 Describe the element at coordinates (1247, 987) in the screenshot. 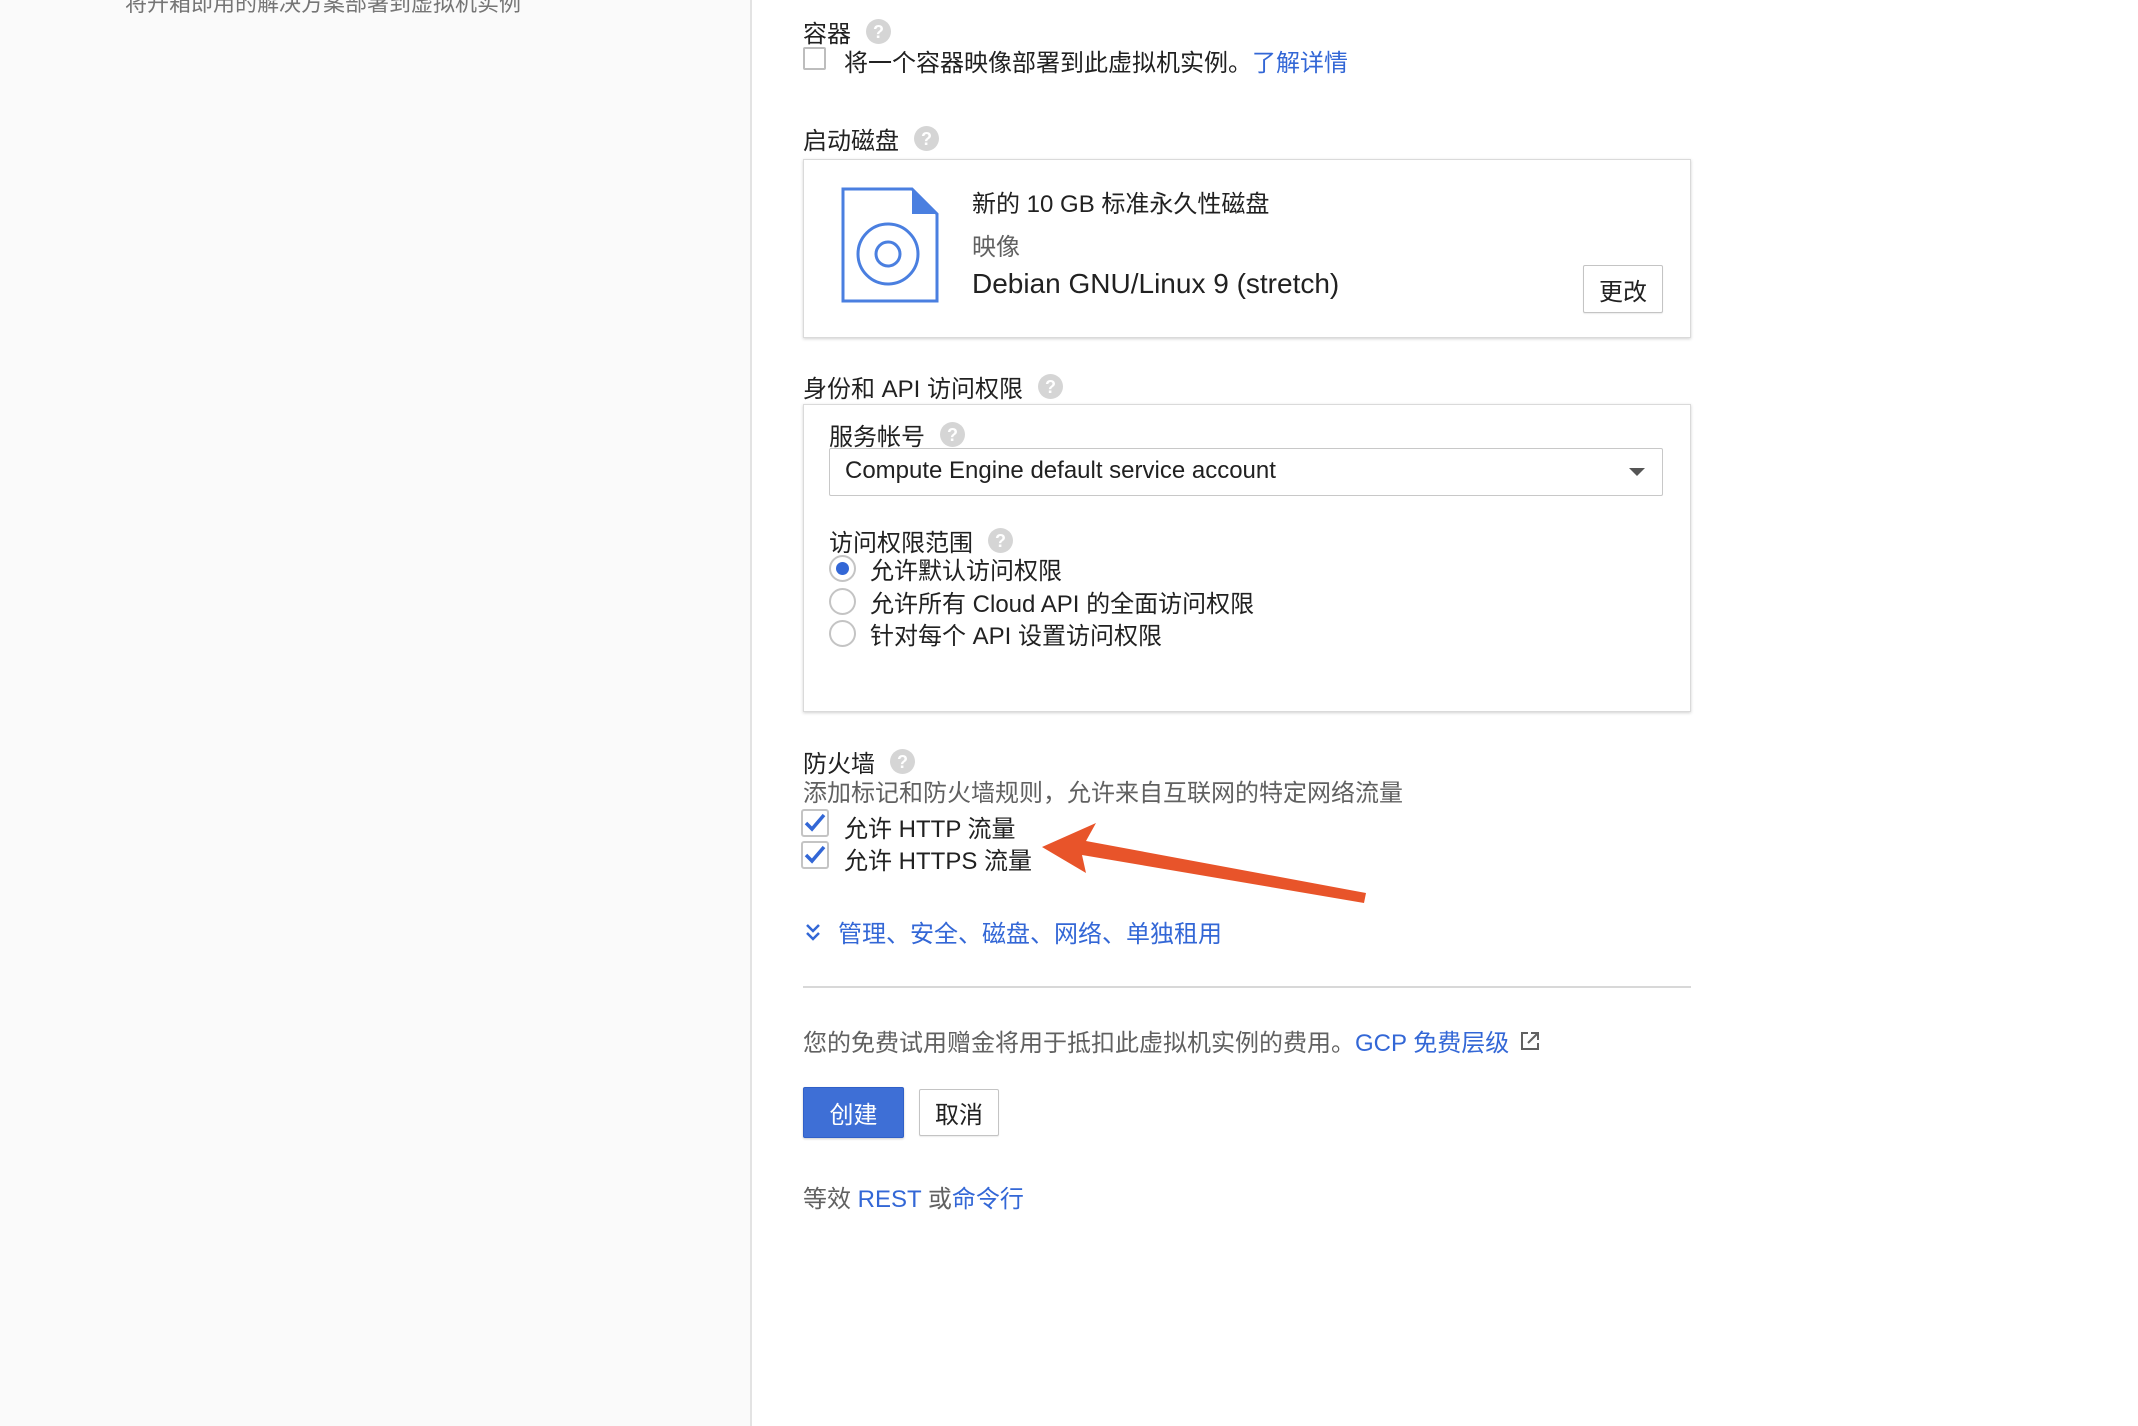

I see `section-divider` at that location.